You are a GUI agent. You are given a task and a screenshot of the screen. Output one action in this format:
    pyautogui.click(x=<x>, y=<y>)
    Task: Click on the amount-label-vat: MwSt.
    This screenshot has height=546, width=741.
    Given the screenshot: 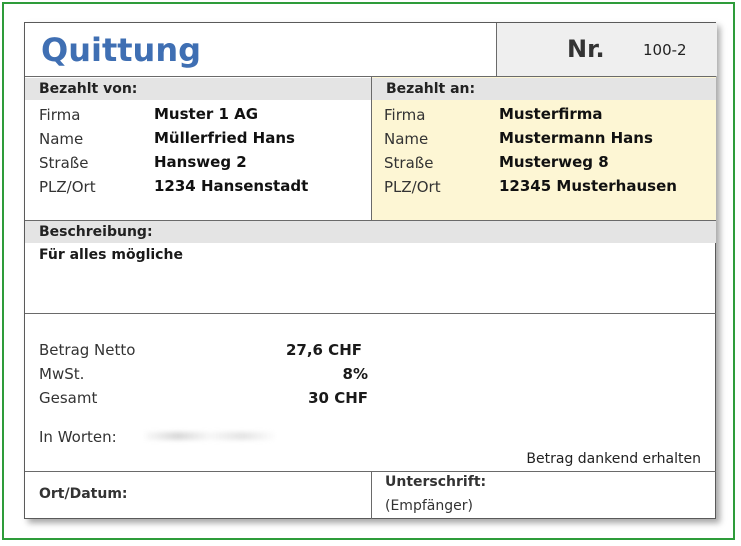 What is the action you would take?
    pyautogui.click(x=62, y=374)
    